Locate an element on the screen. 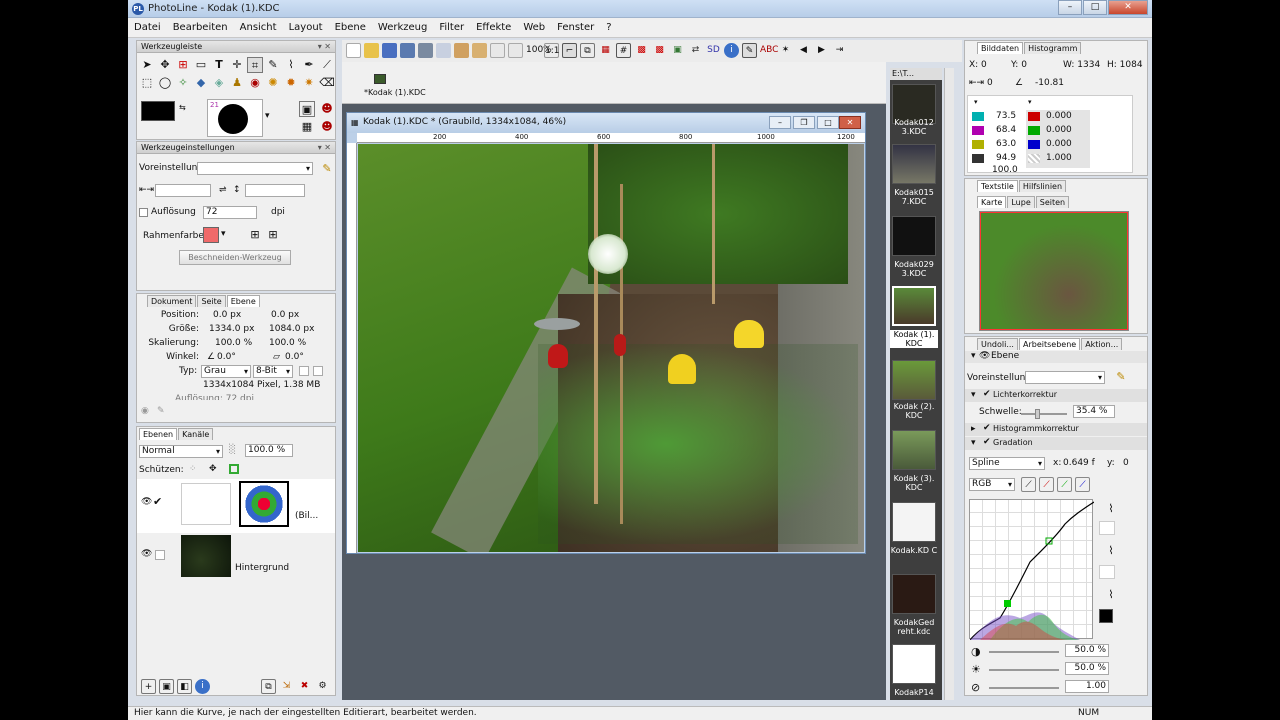  adjustment-checkbox-icon: ✔ is located at coordinates (987, 394).